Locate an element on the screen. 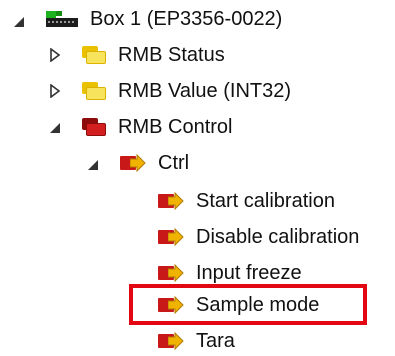 The image size is (395, 356). tree-node-label: Ctrl is located at coordinates (174, 163).